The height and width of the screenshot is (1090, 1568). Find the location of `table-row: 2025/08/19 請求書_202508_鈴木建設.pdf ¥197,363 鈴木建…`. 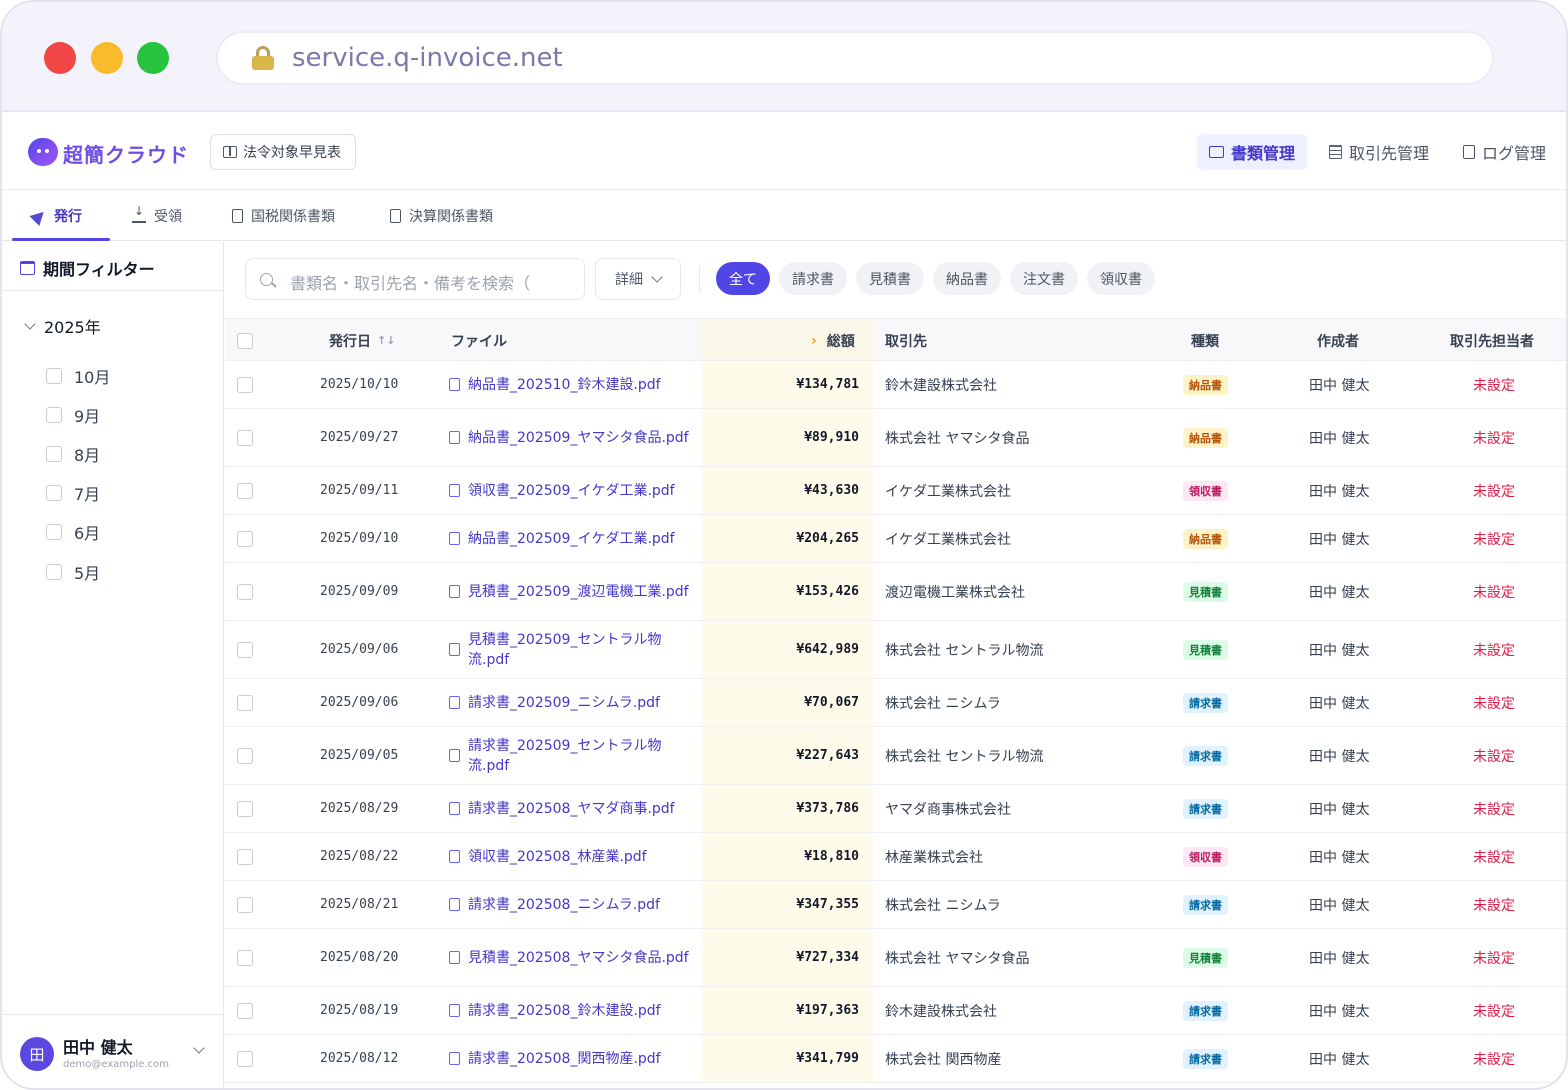

table-row: 2025/08/19 請求書_202508_鈴木建設.pdf ¥197,363 鈴木建… is located at coordinates (895, 1011).